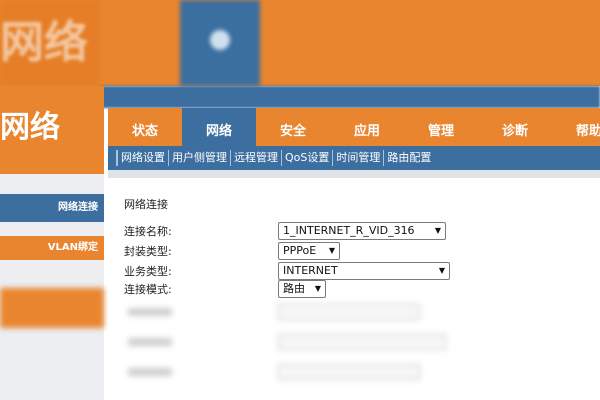 The height and width of the screenshot is (400, 600). I want to click on main-tab-bar: 状态 网络 安全 应用 管理 诊断 帮助, so click(354, 127).